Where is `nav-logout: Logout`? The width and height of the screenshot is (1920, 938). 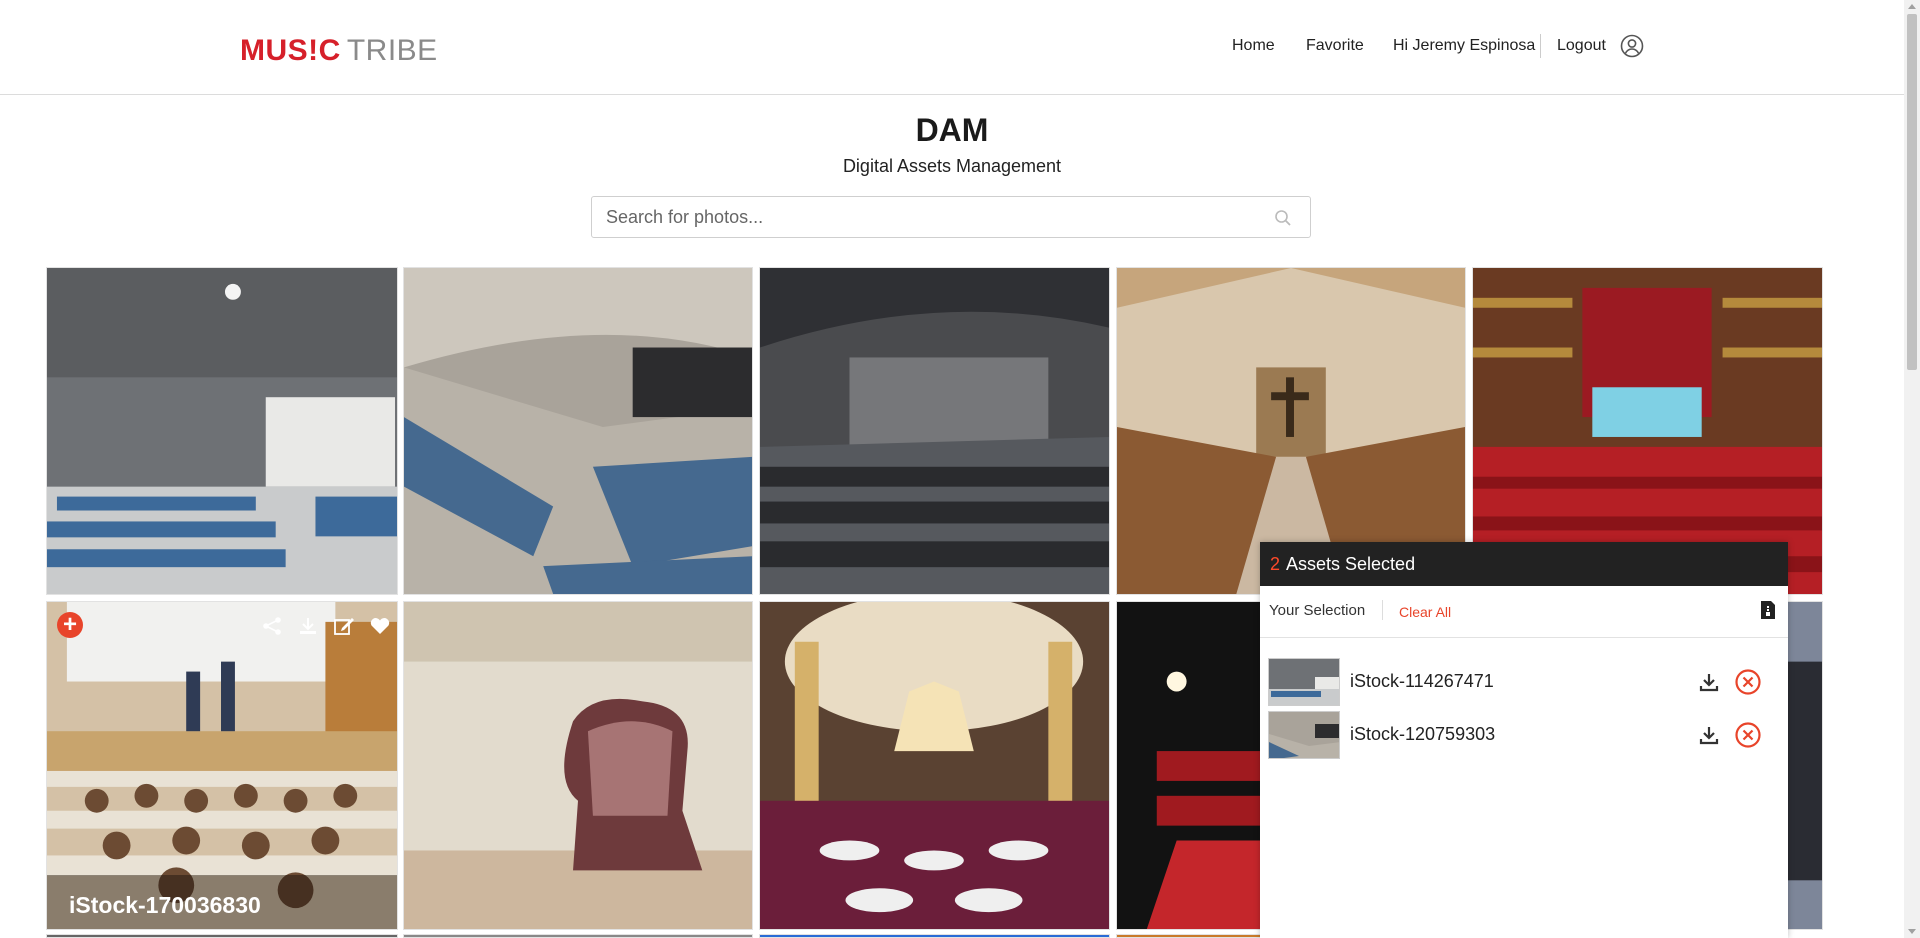 nav-logout: Logout is located at coordinates (1581, 46).